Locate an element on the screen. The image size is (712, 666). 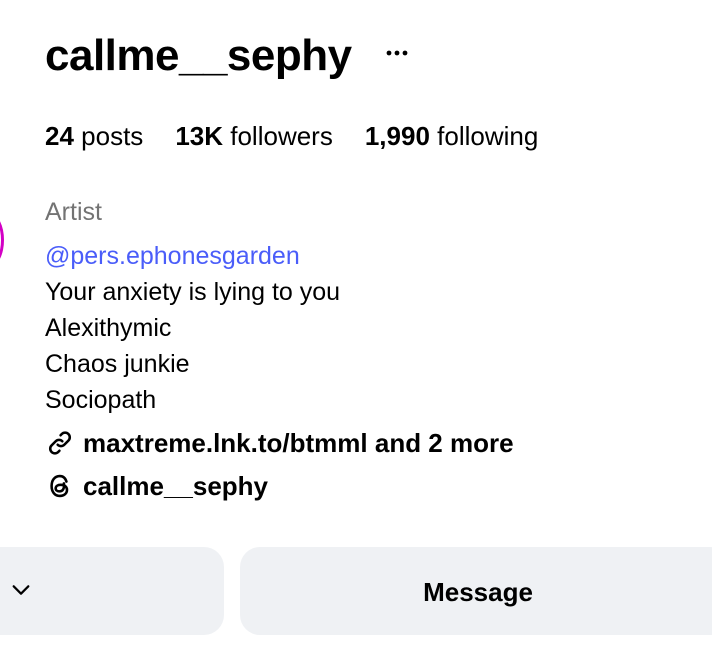
following-stat: 1,990 following is located at coordinates (451, 136).